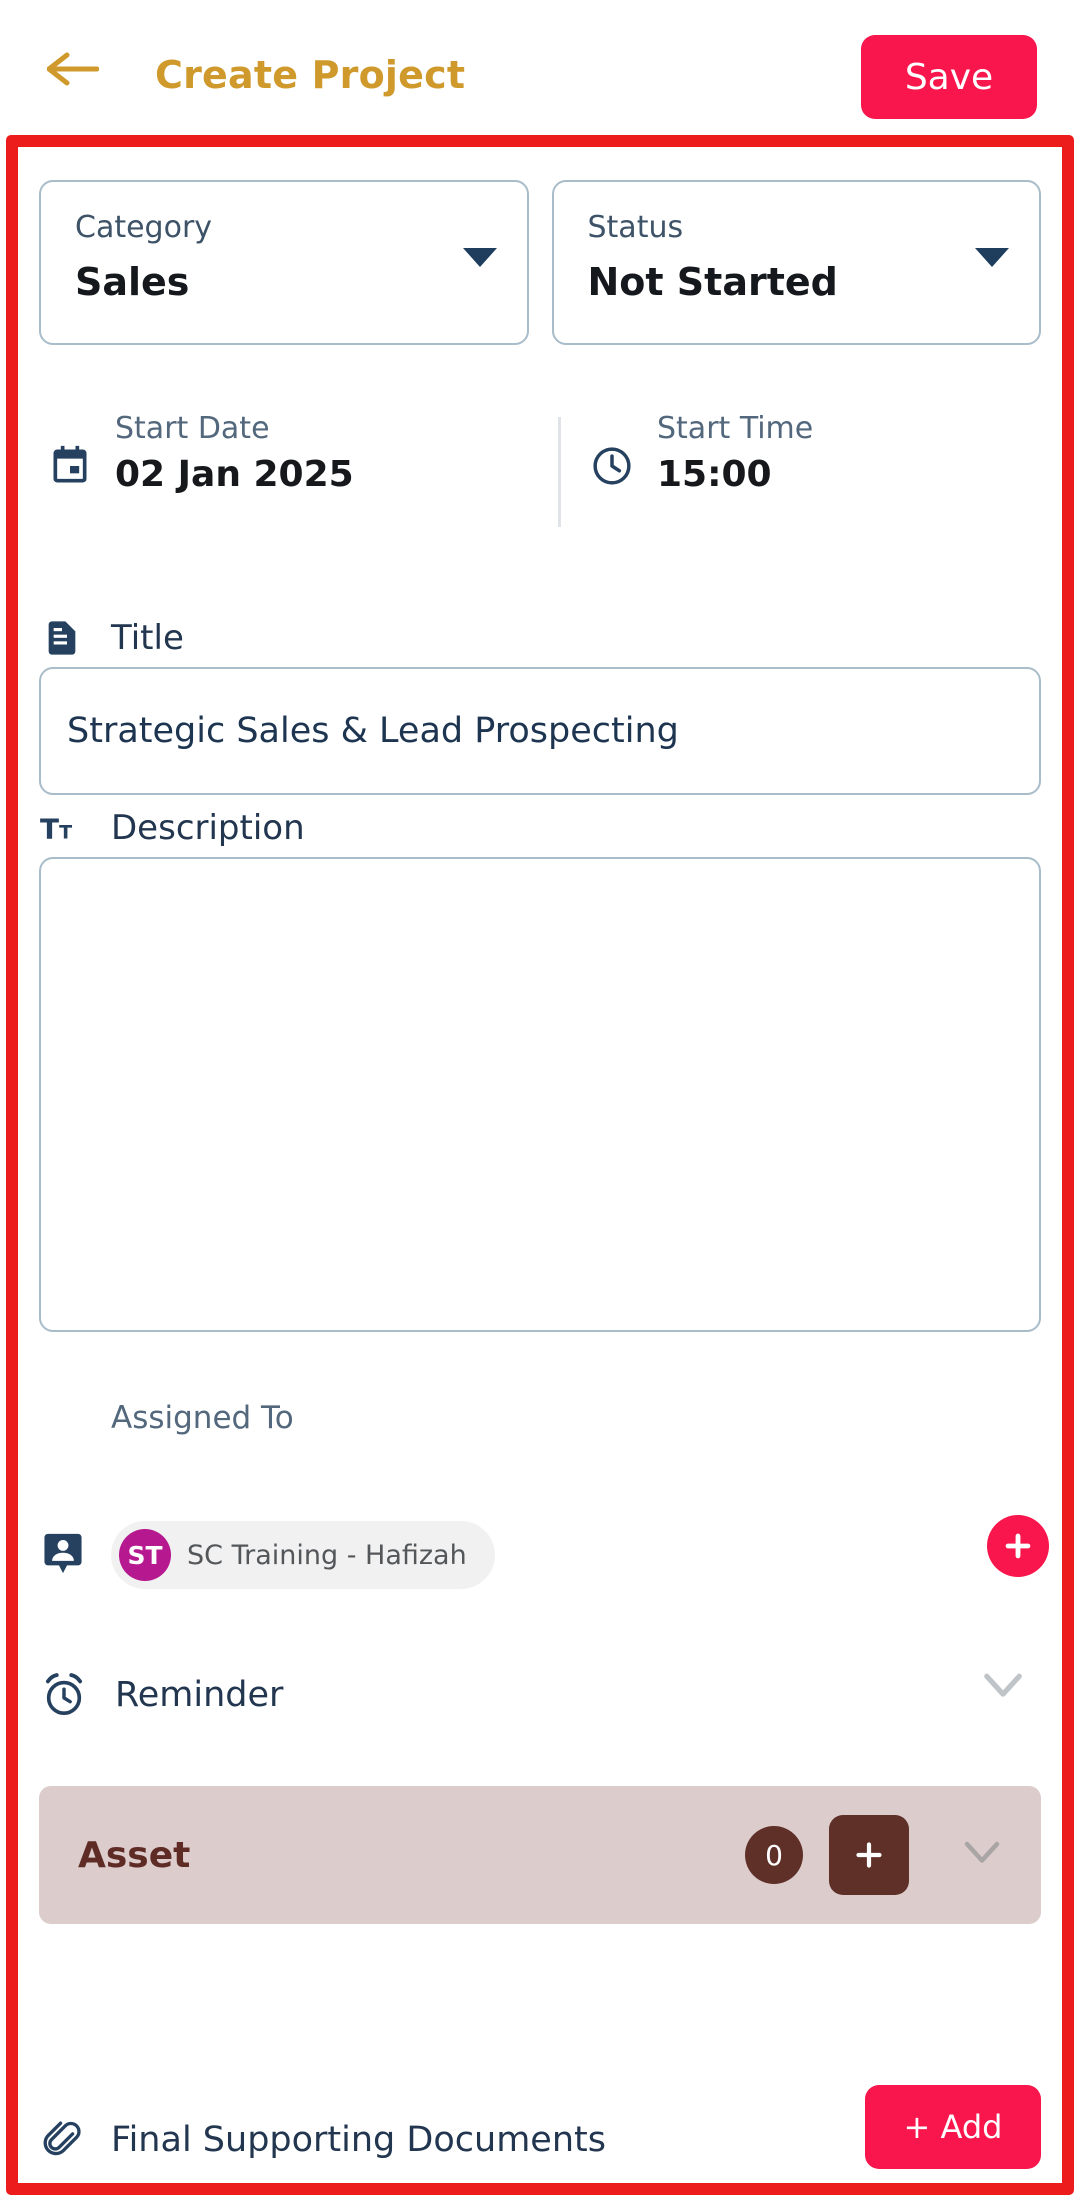  I want to click on final-documents-row: Final Supporting Documents + Add, so click(540, 2134).